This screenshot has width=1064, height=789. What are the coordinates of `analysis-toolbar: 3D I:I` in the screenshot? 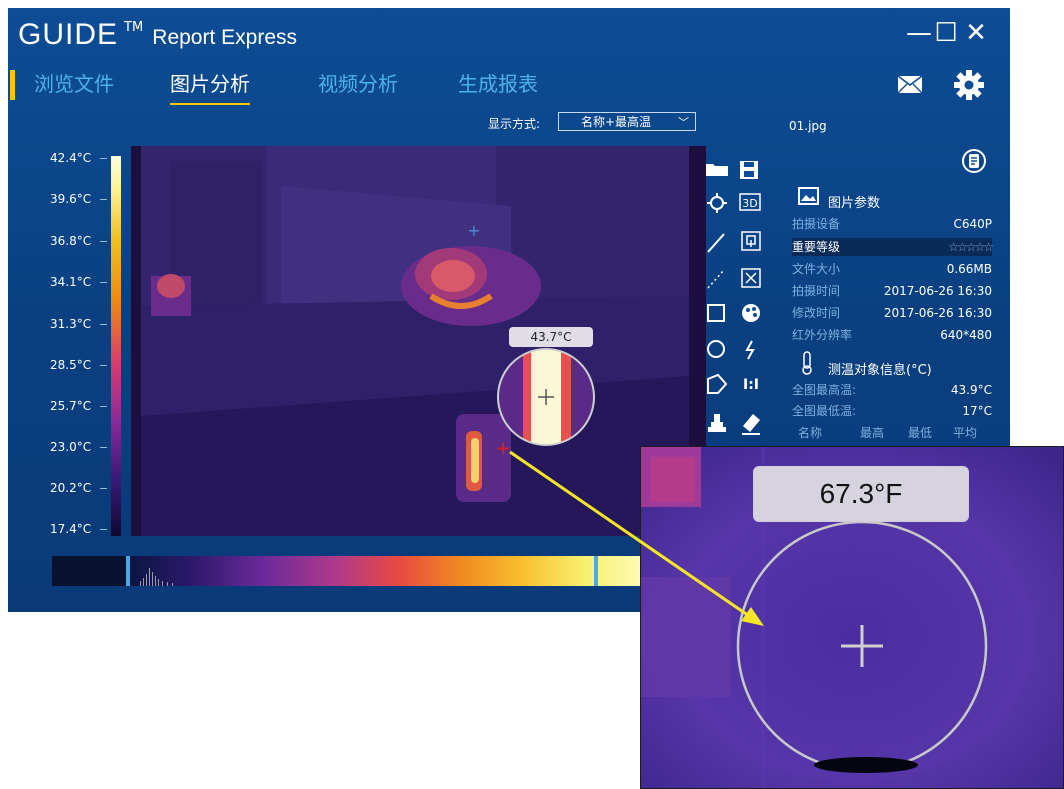 It's located at (738, 315).